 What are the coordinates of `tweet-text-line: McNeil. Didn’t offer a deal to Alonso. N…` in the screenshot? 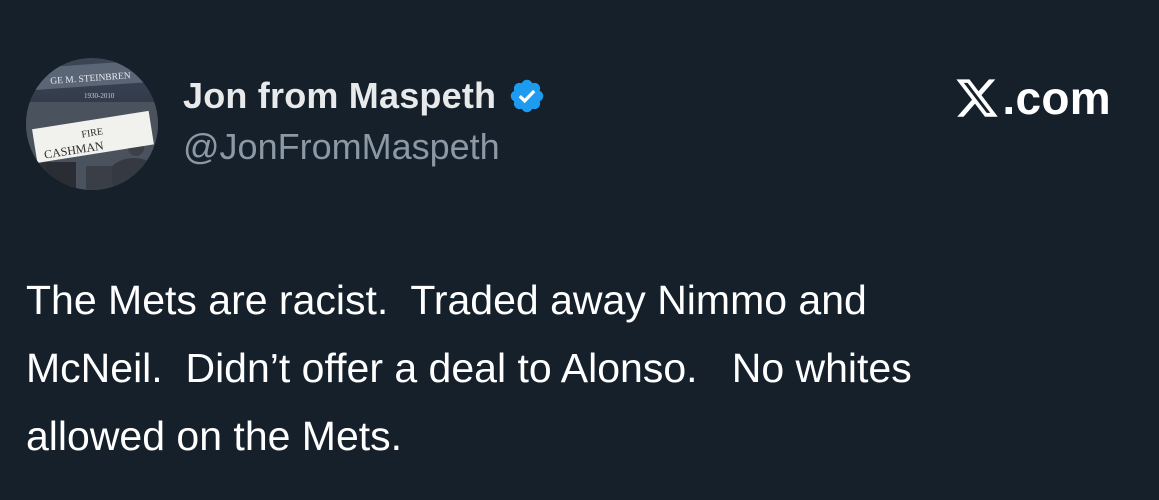 It's located at (469, 368).